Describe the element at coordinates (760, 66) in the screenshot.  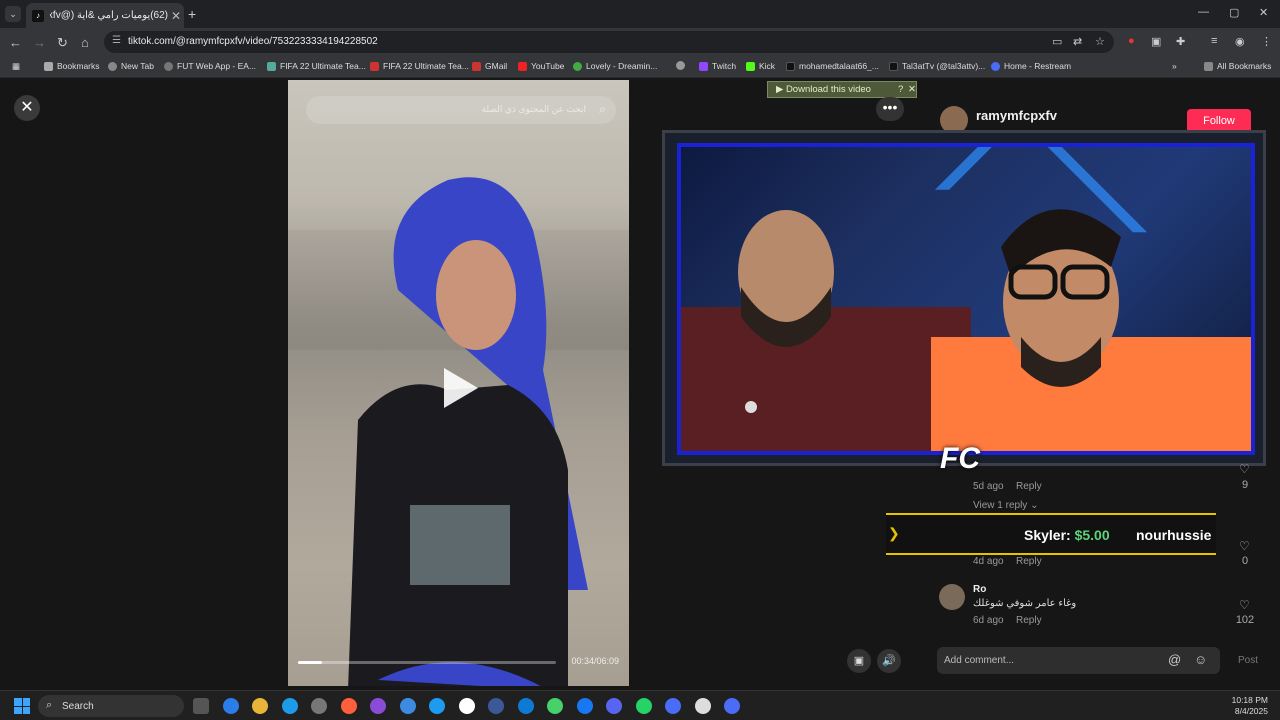
I see `bookmark-item: Kick` at that location.